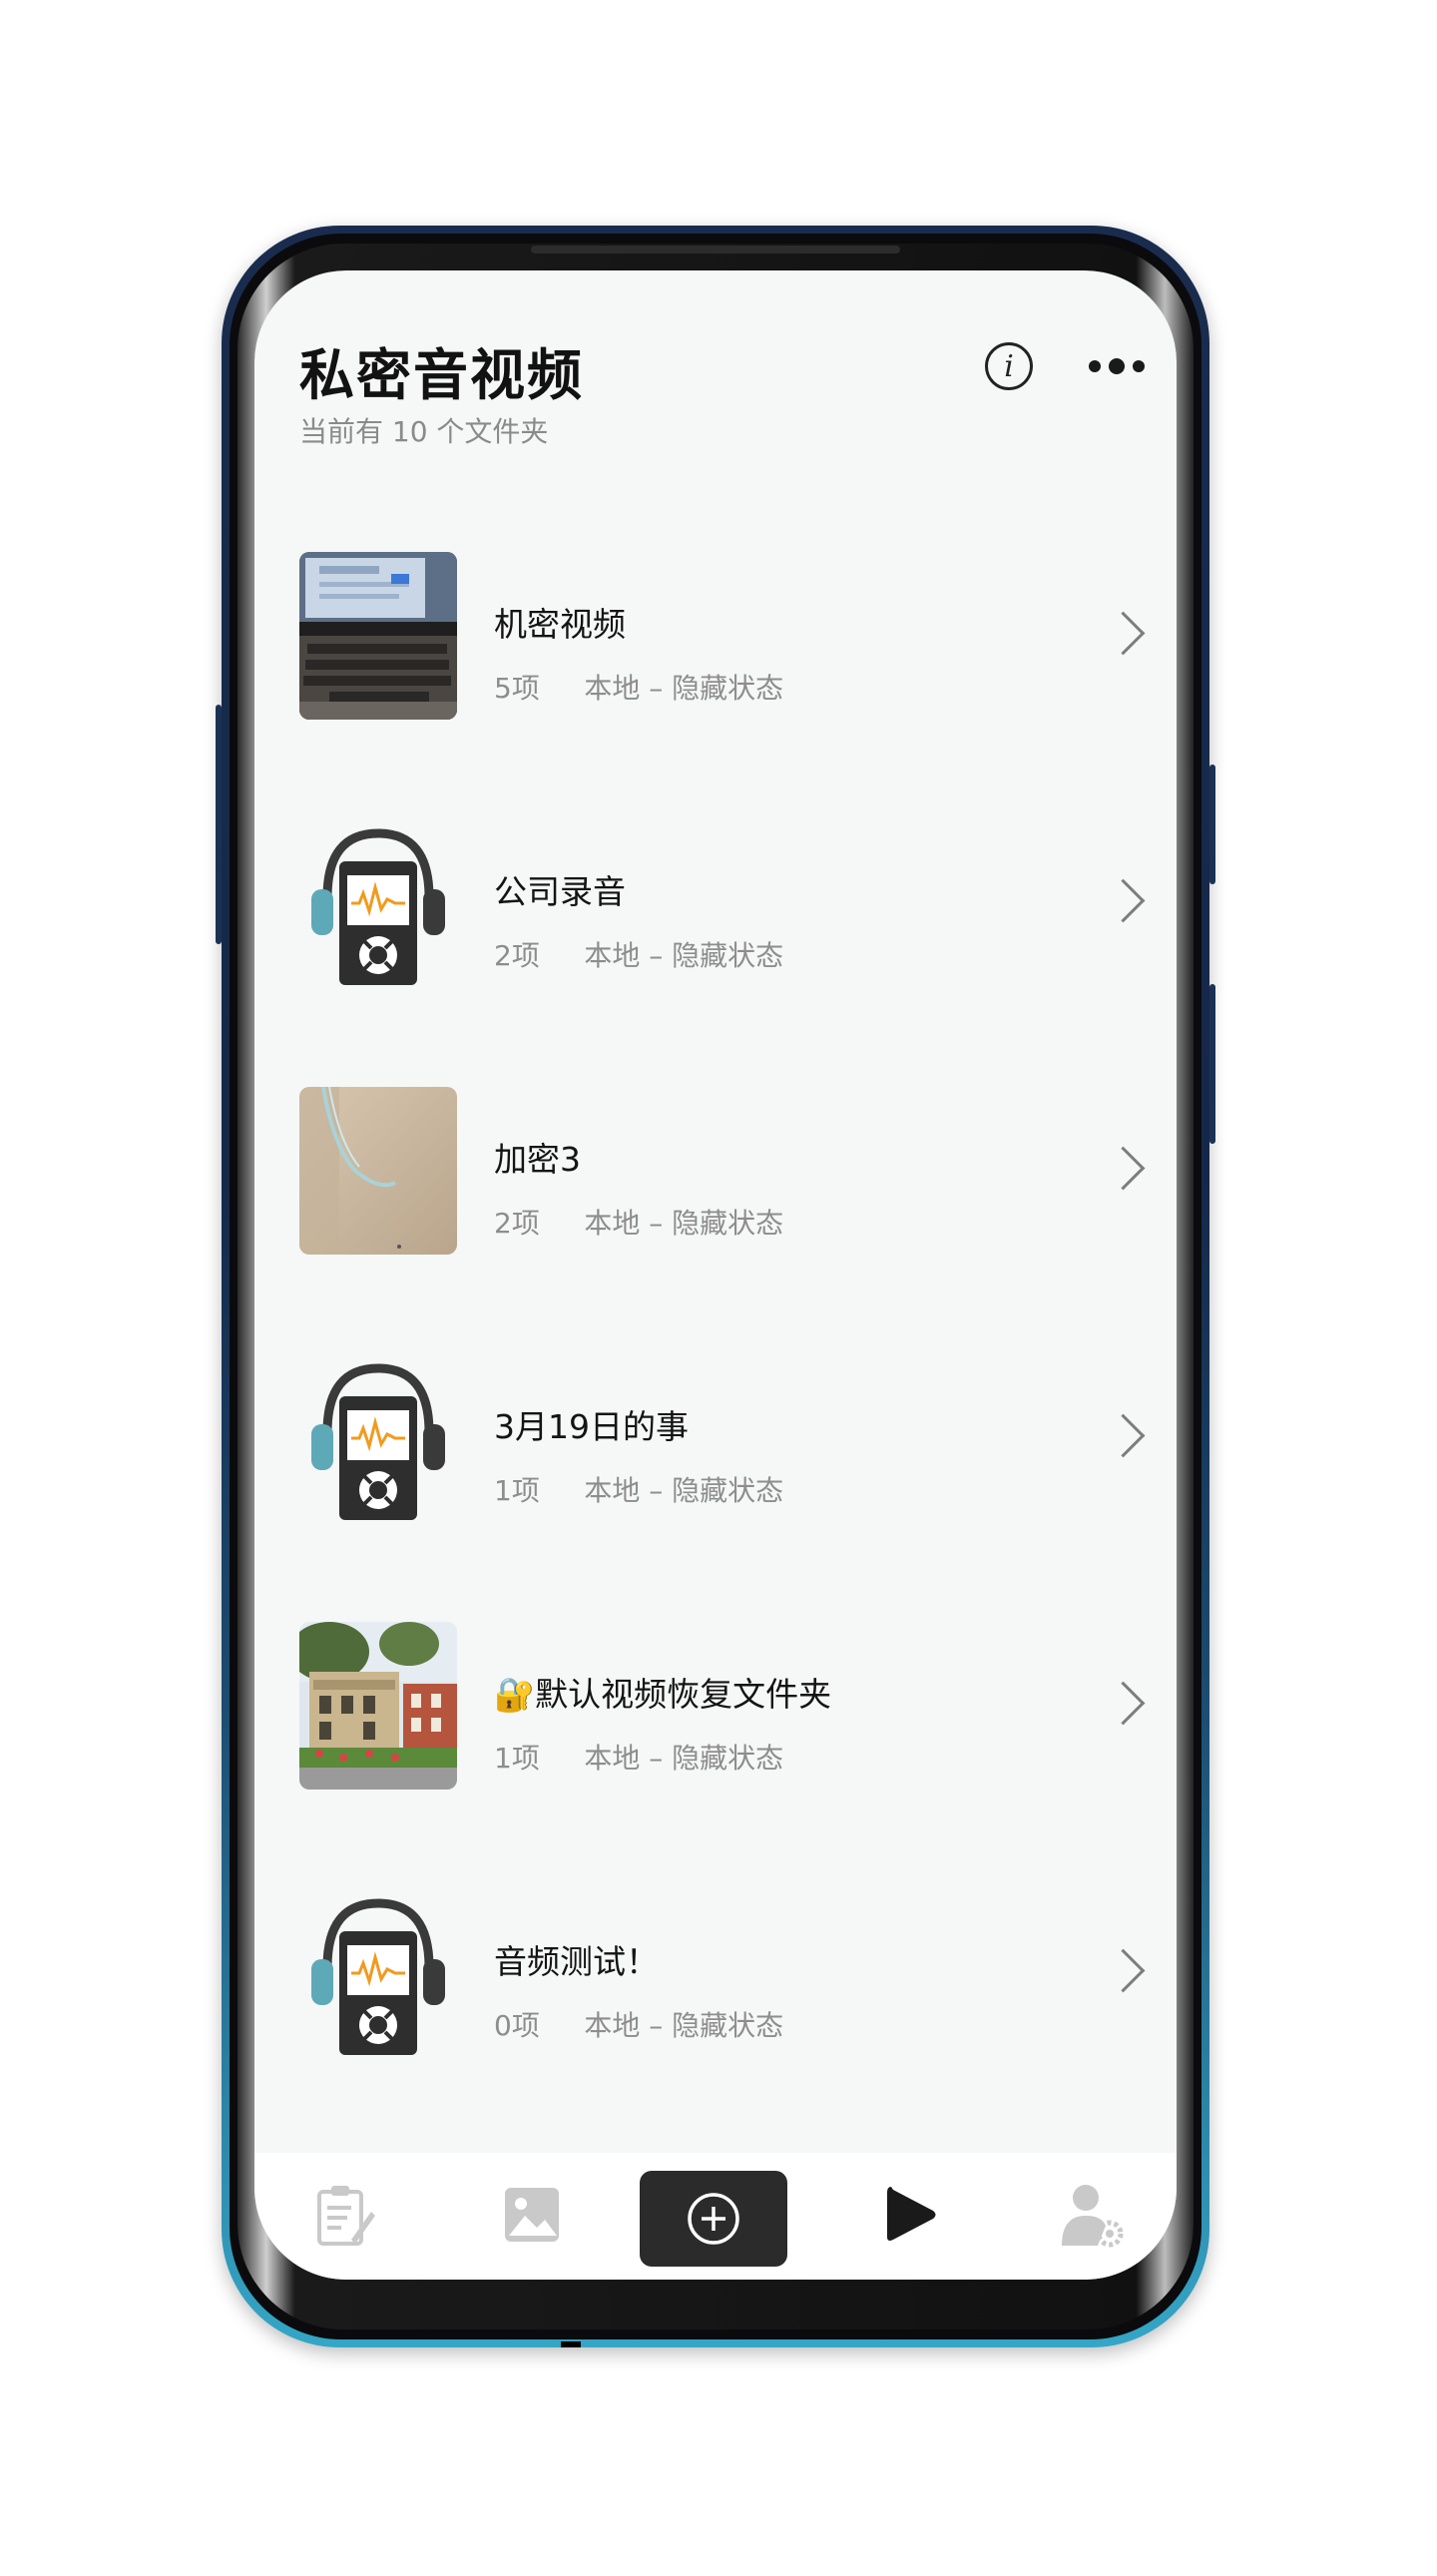  Describe the element at coordinates (560, 625) in the screenshot. I see `folder-name: 机密视频` at that location.